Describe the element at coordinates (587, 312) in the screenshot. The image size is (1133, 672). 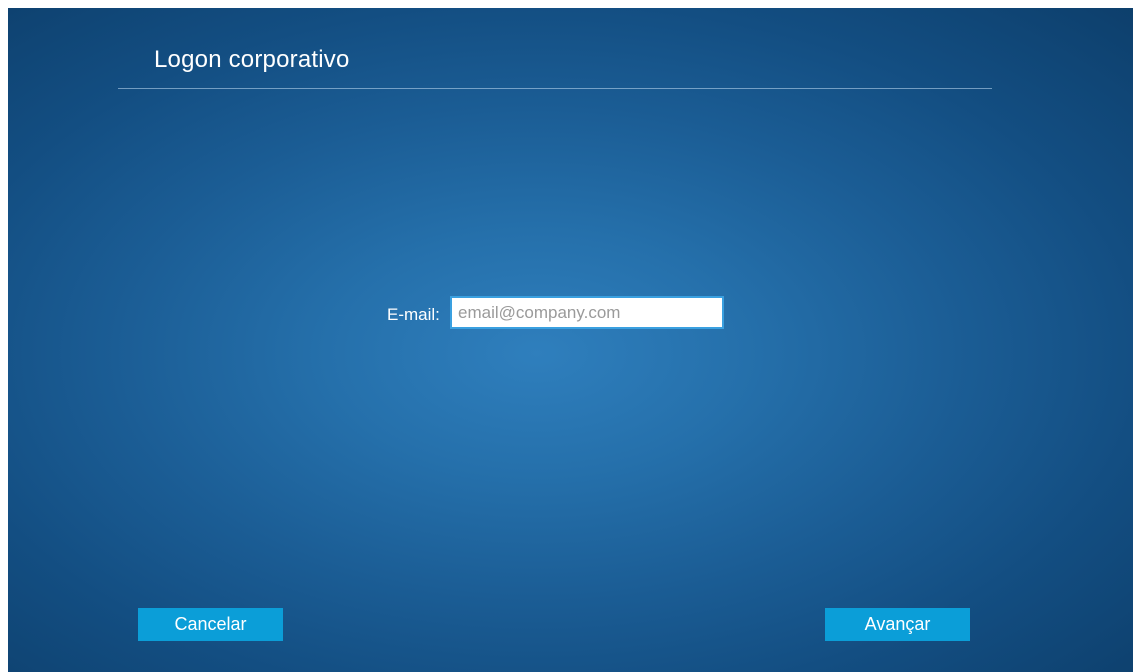
I see `email-field` at that location.